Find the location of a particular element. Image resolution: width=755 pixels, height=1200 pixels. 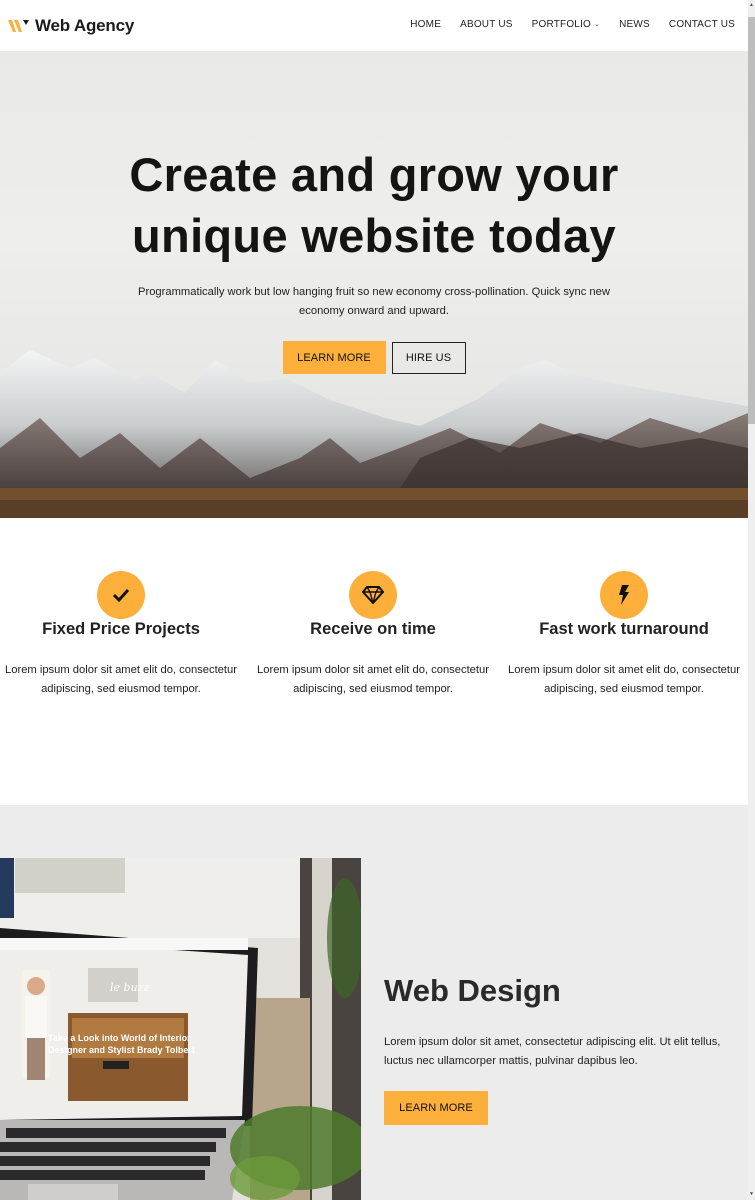

lightning-bolt-icon is located at coordinates (624, 595).